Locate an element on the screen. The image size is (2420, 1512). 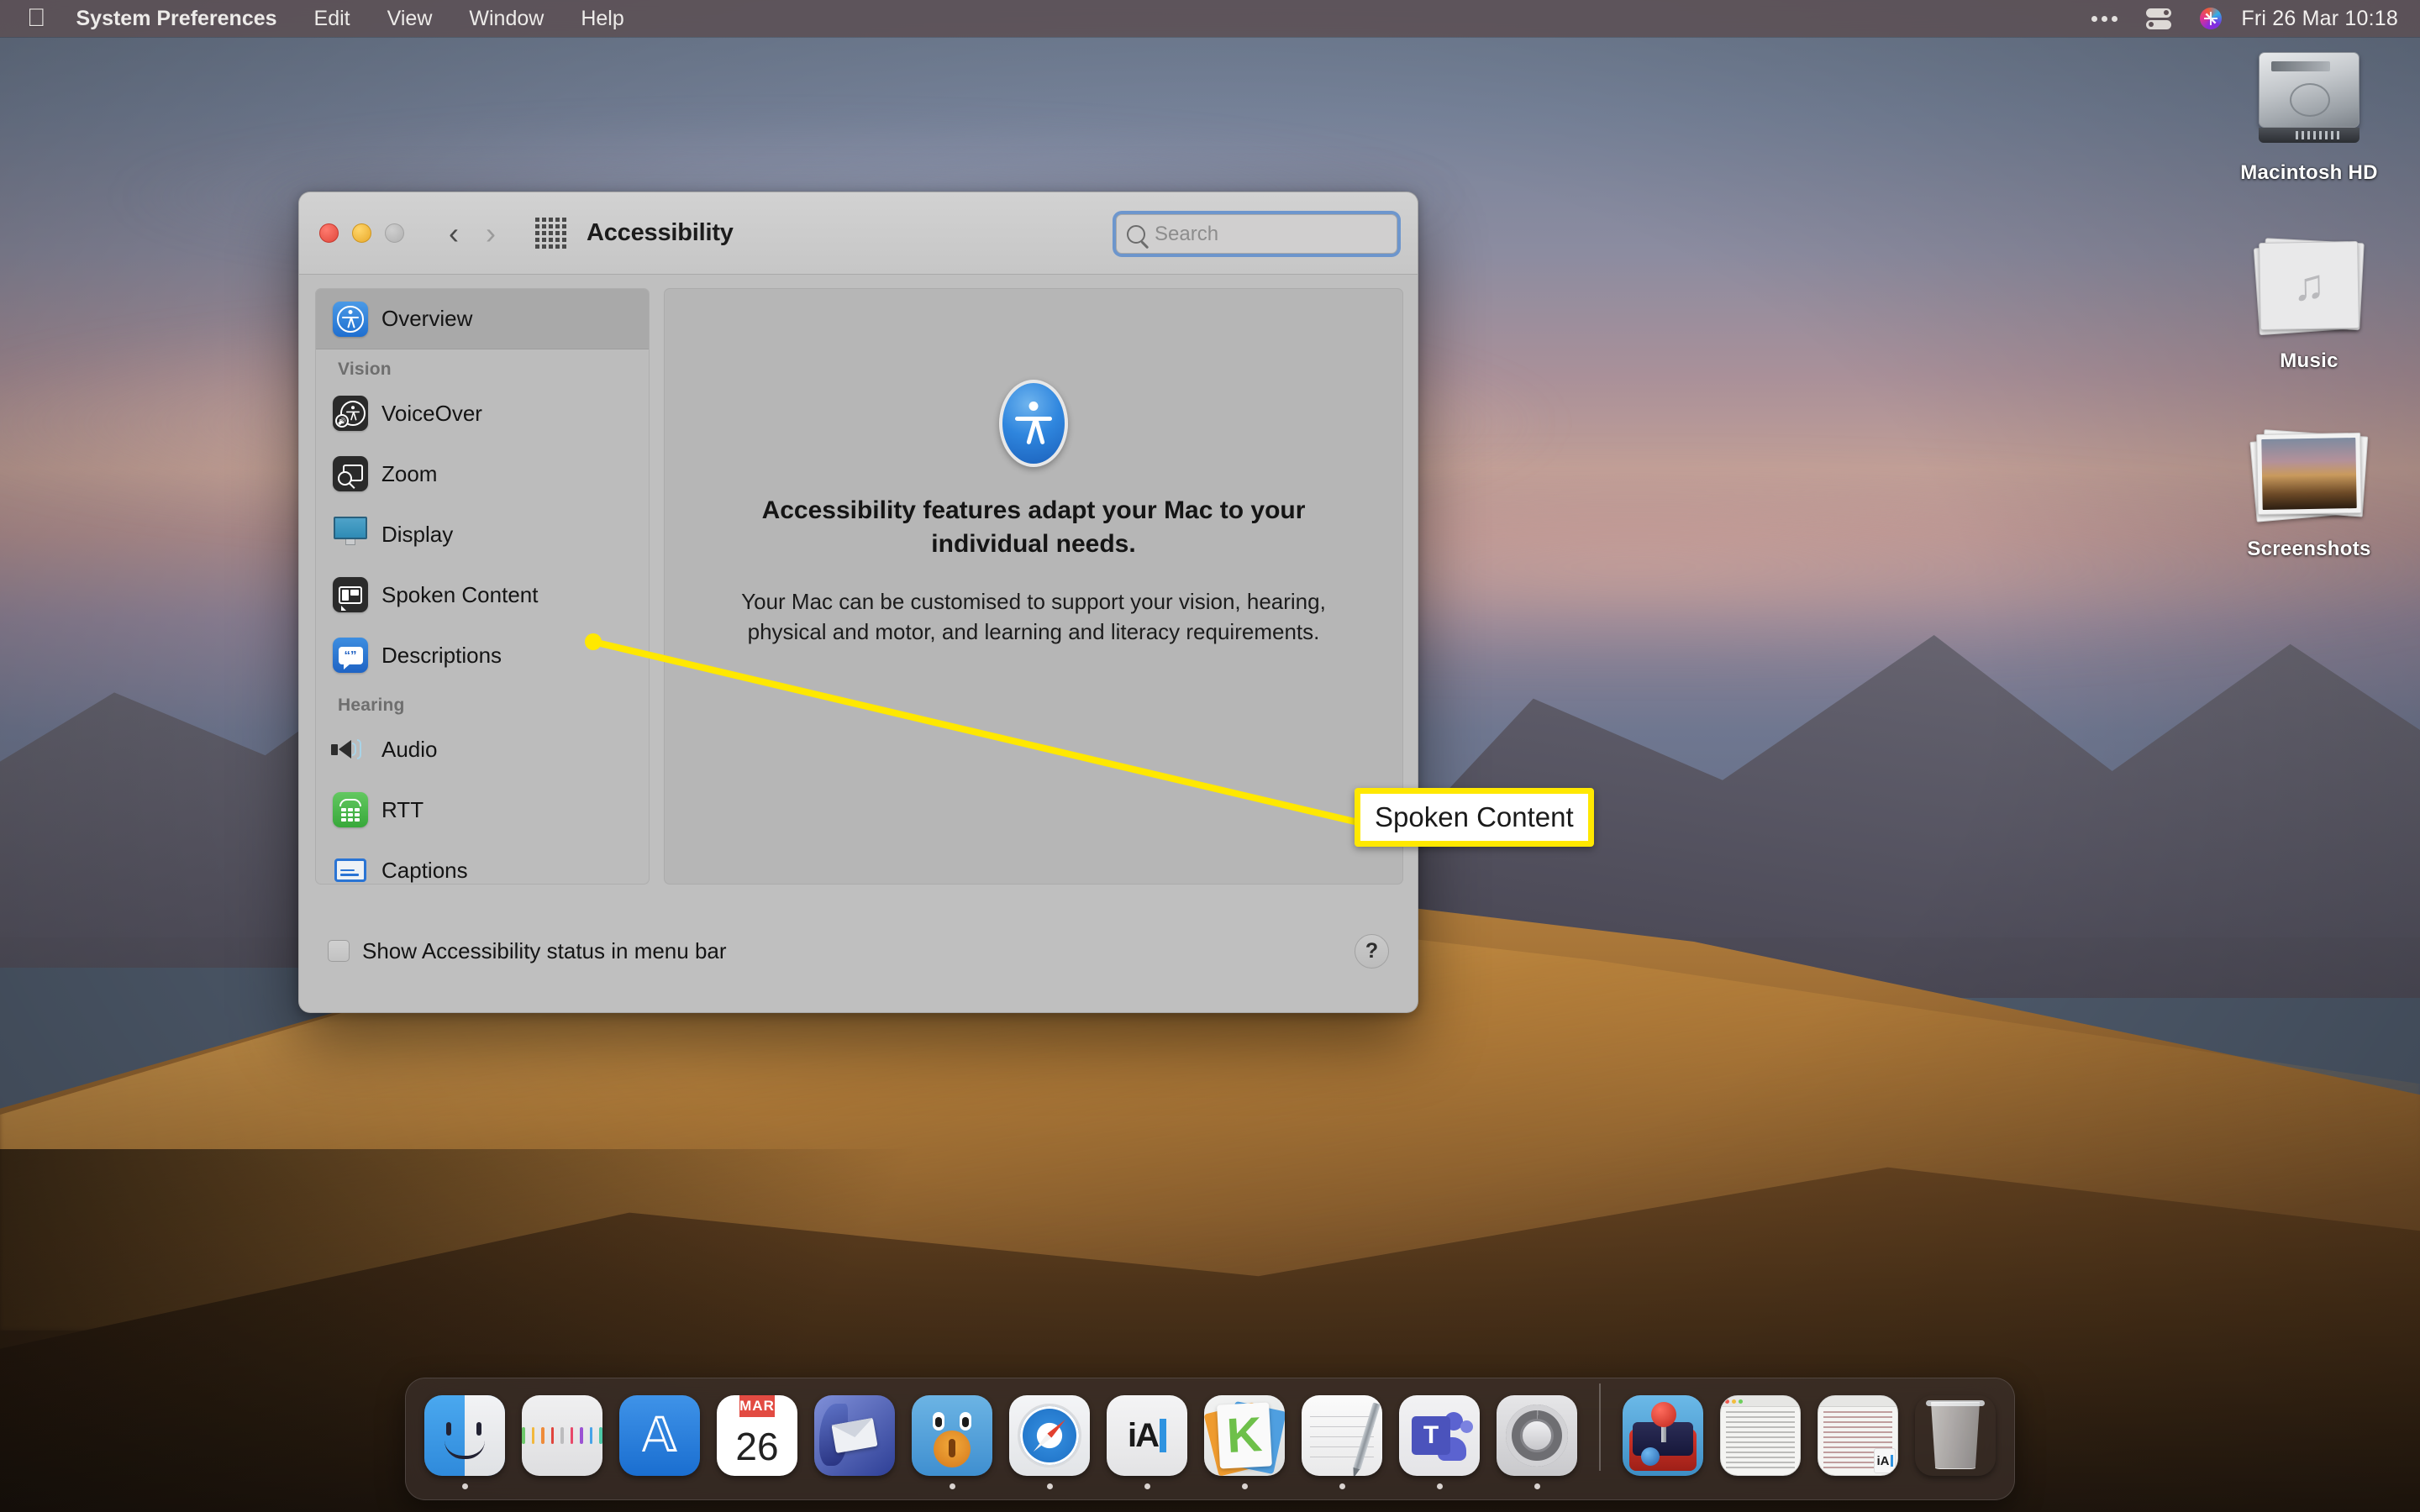
menu-help: Help is located at coordinates (602, 18).